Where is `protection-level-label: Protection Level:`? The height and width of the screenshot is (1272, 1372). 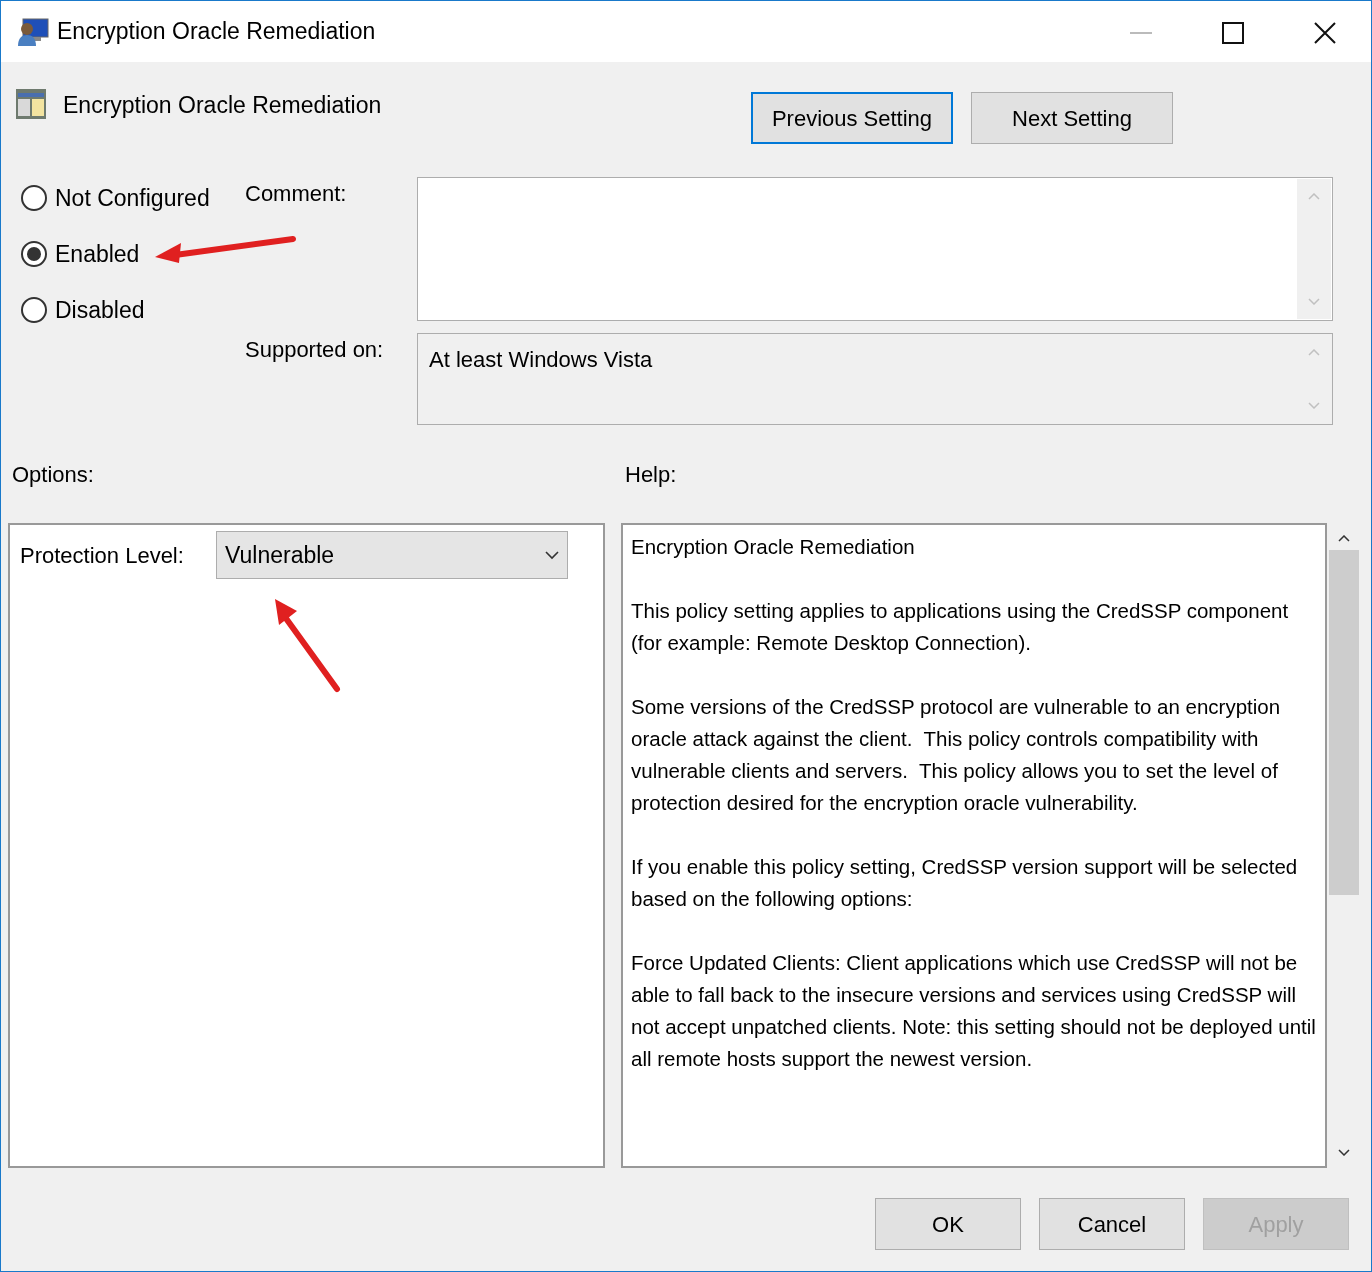
protection-level-label: Protection Level: is located at coordinates (102, 555).